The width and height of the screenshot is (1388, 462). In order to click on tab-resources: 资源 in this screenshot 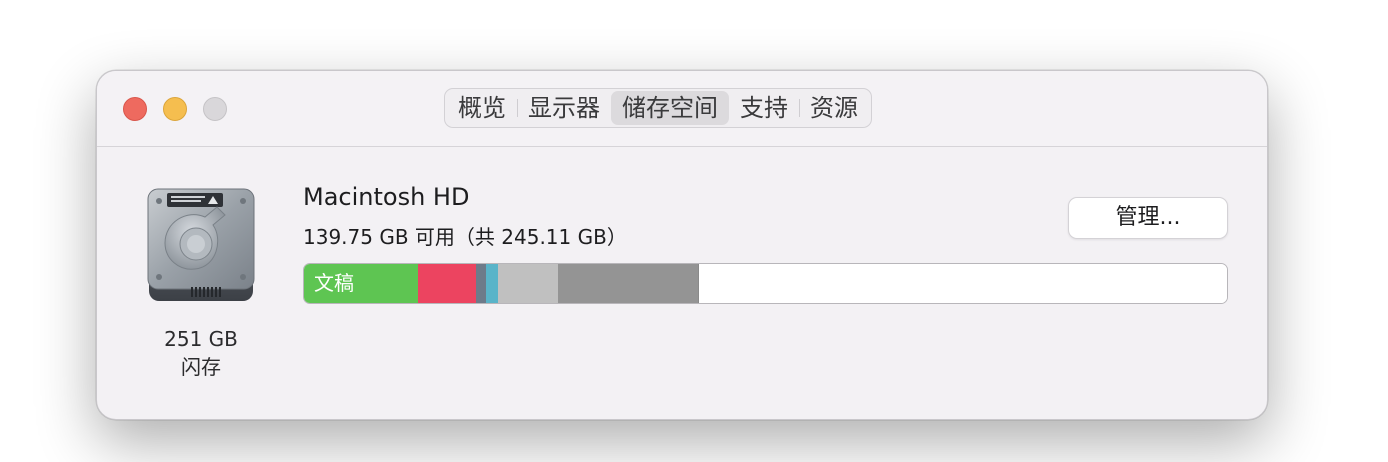, I will do `click(834, 108)`.